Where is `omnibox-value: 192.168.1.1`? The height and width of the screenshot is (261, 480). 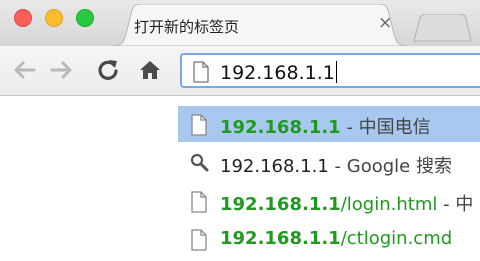
omnibox-value: 192.168.1.1 is located at coordinates (277, 73).